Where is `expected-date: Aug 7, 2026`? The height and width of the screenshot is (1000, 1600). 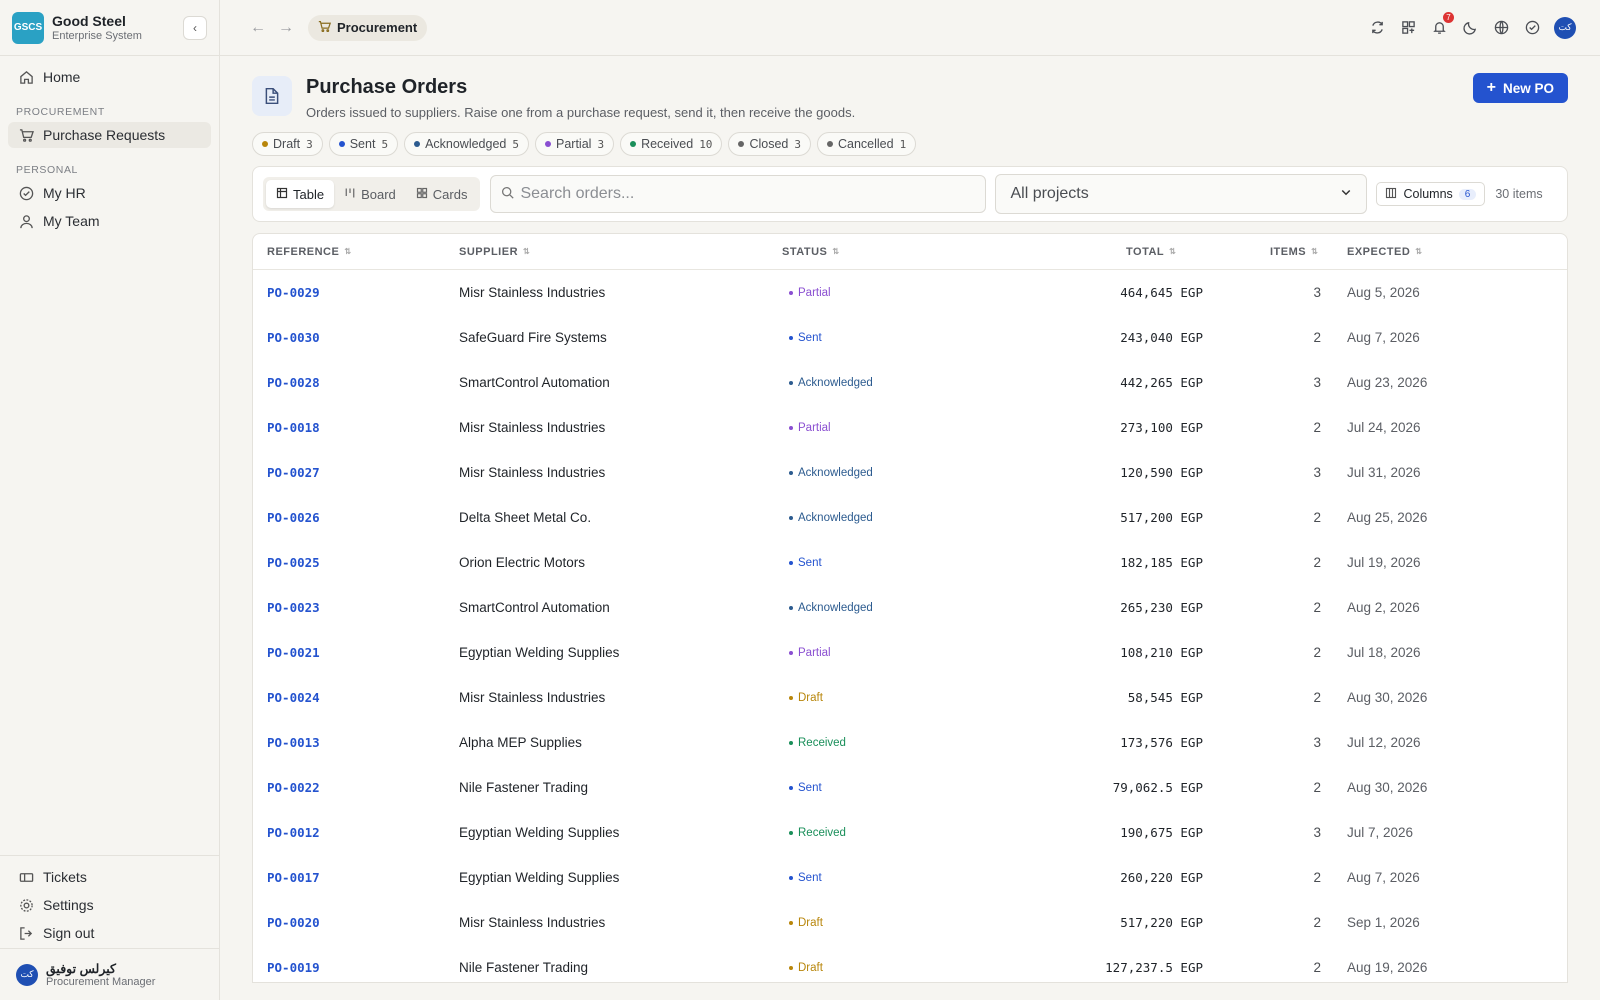
expected-date: Aug 7, 2026 is located at coordinates (1383, 337).